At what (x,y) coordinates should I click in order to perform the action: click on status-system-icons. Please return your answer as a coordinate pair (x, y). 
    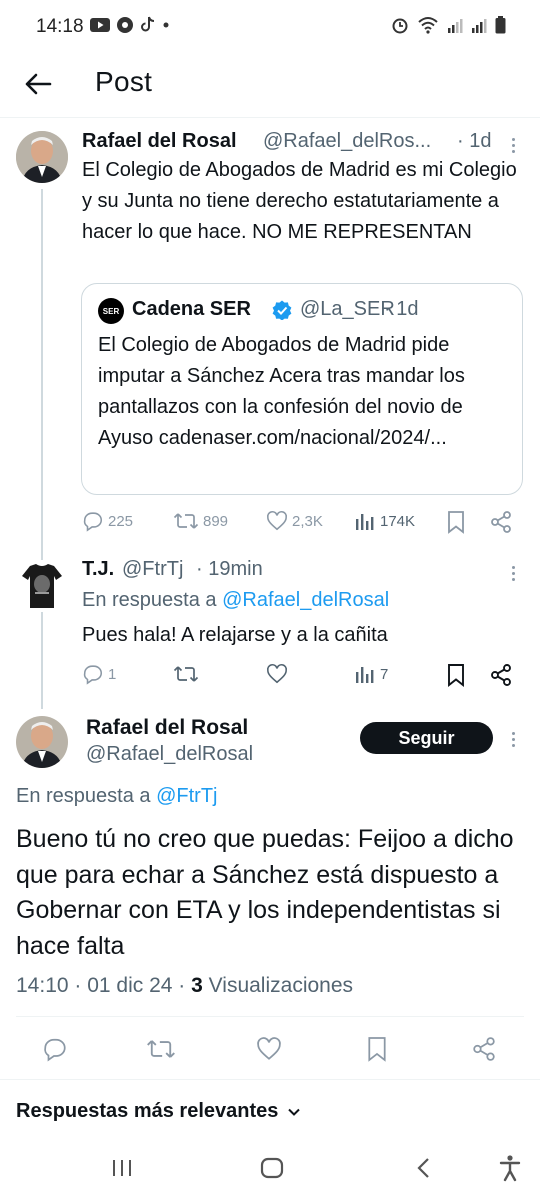
    Looking at the image, I should click on (448, 25).